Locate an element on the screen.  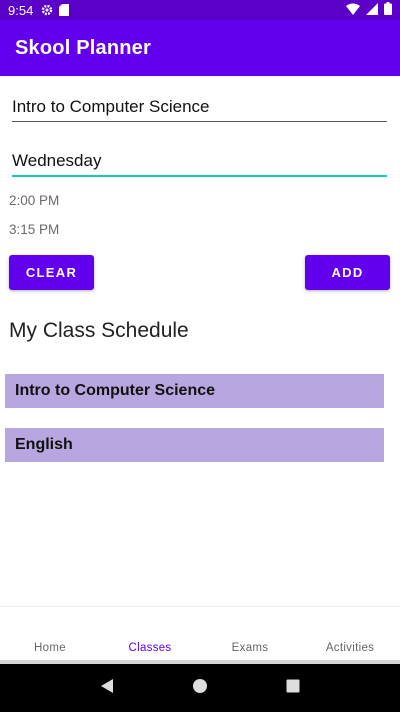
system-navigation-bar is located at coordinates (200, 688).